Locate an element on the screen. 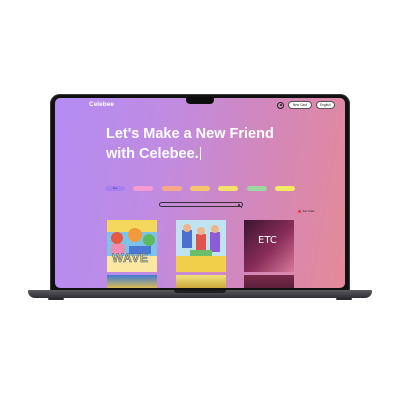 The image size is (400, 400). nav-actions: New Card English is located at coordinates (306, 105).